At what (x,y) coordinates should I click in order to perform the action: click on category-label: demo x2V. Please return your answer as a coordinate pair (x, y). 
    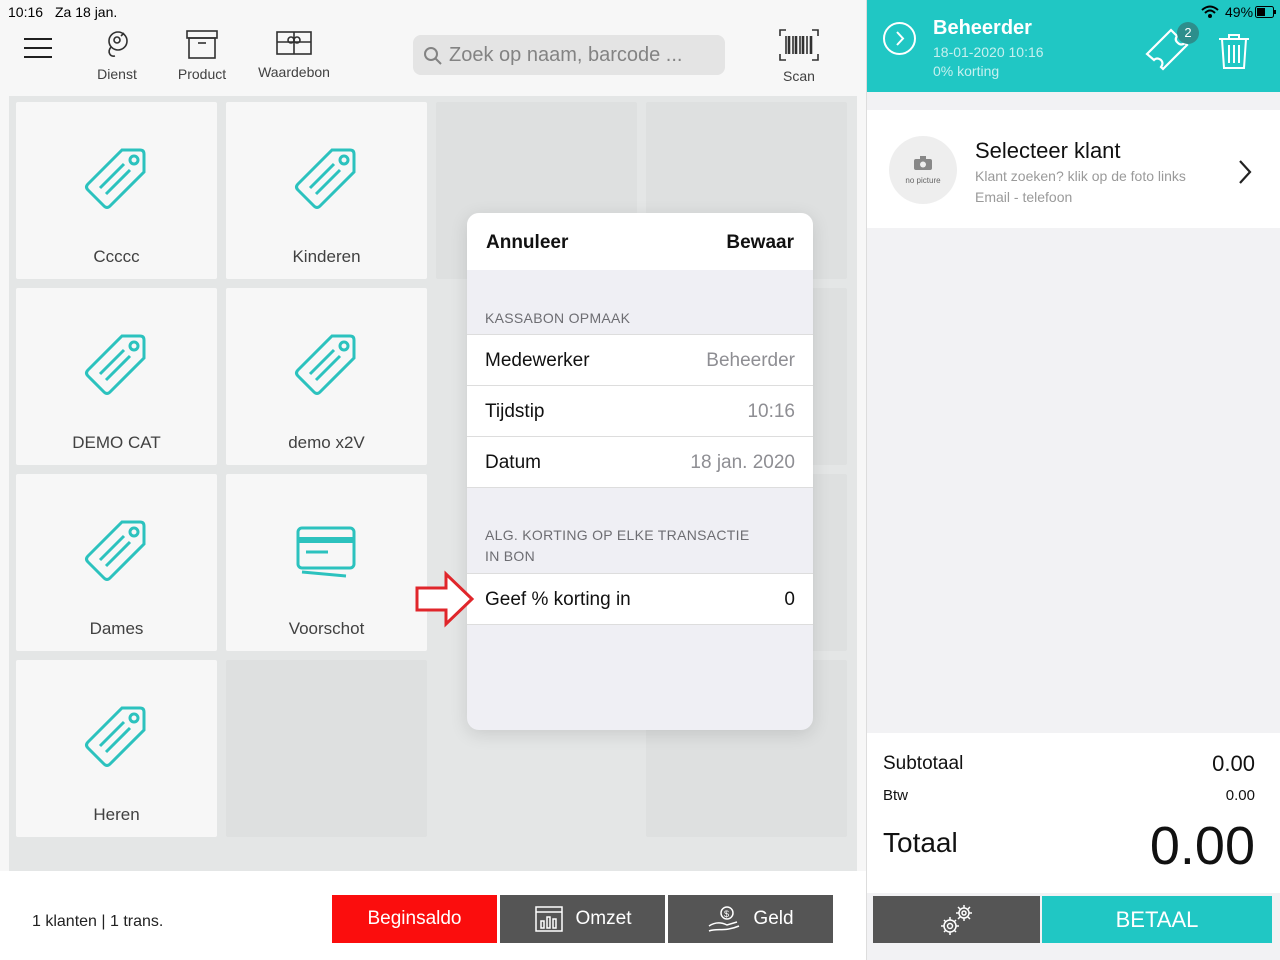
    Looking at the image, I should click on (326, 442).